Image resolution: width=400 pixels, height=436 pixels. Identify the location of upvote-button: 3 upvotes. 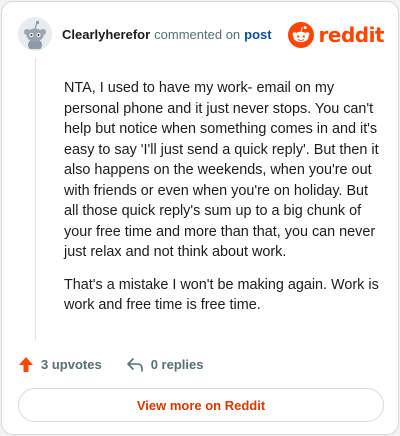
(60, 364).